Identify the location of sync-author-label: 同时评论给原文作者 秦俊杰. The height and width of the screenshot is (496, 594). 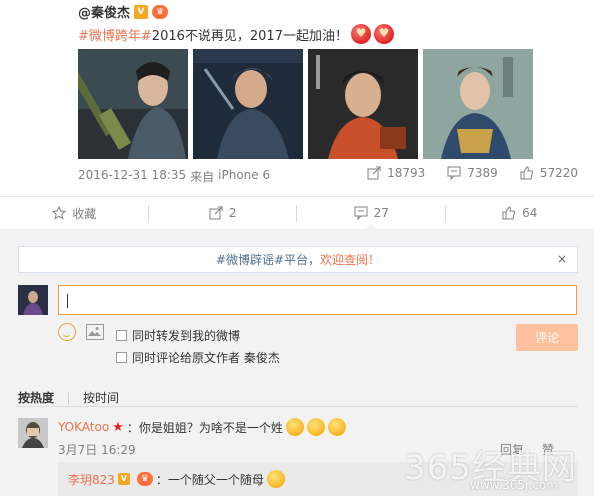
(206, 357).